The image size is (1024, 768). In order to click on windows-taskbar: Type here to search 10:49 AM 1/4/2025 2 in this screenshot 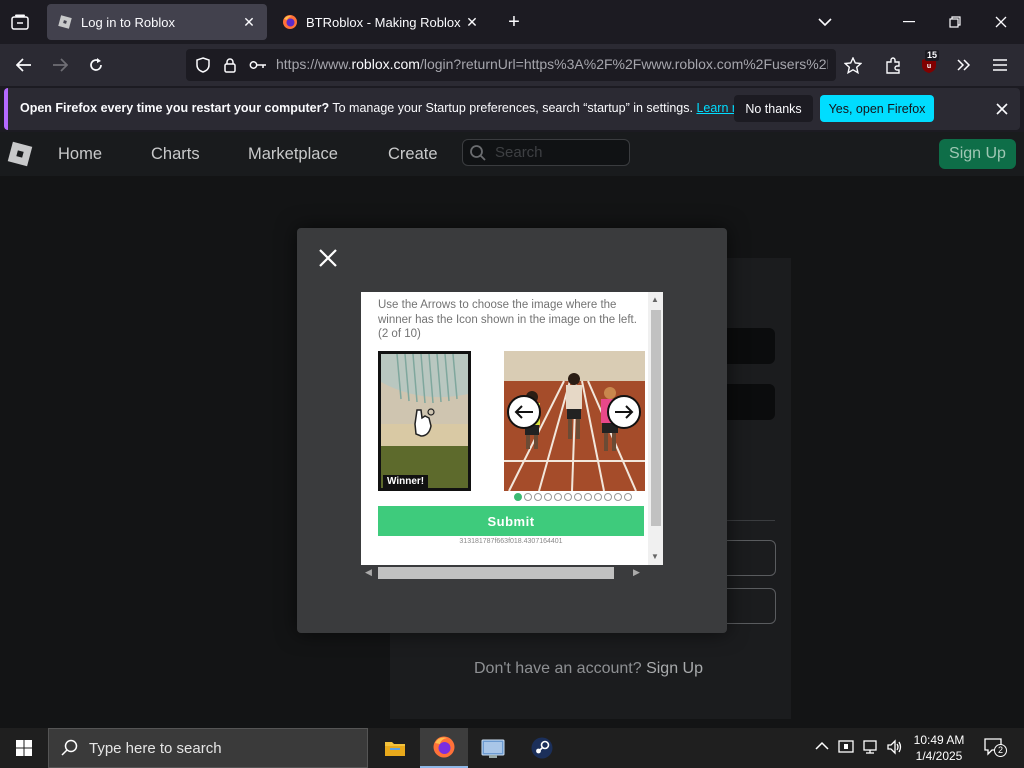, I will do `click(512, 748)`.